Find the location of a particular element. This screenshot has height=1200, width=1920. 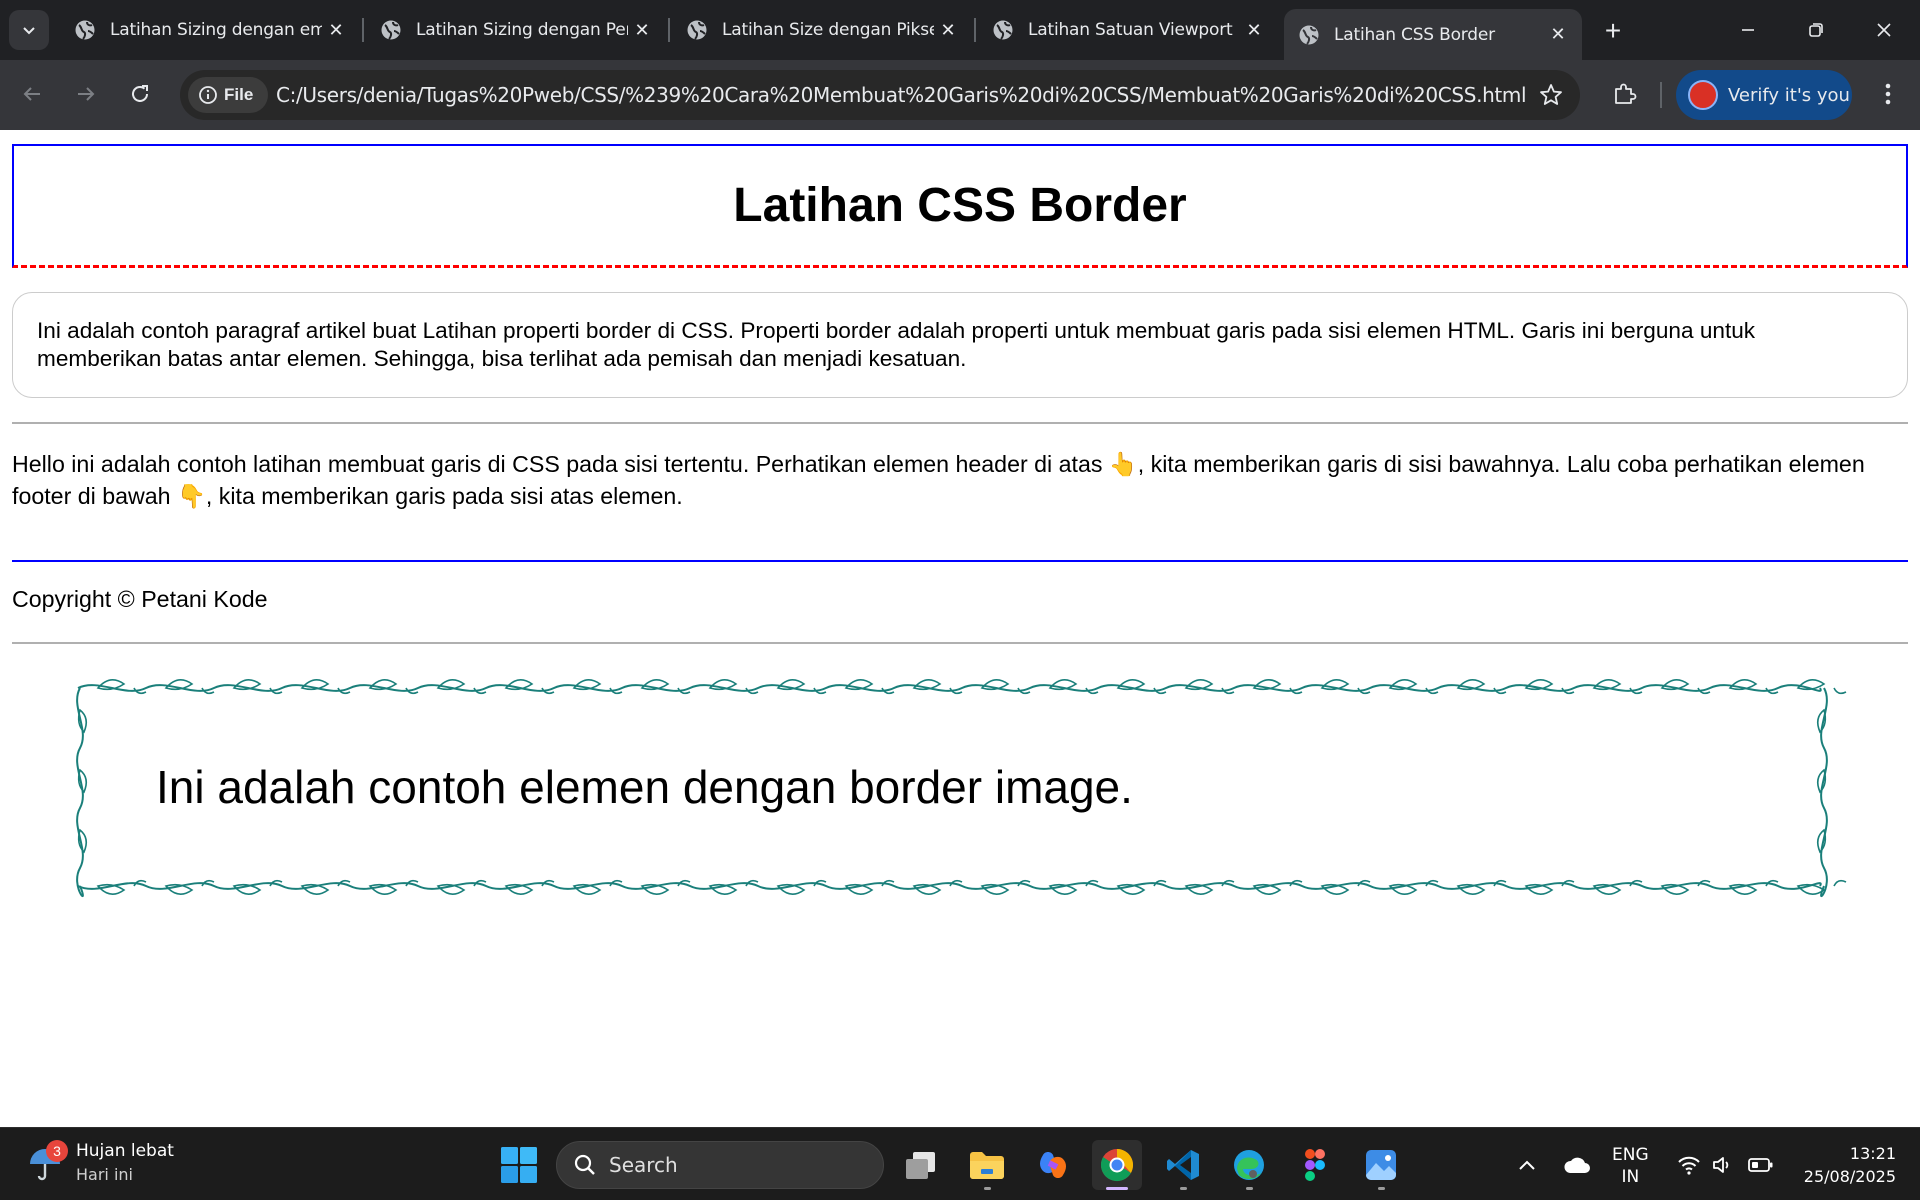

verify-profile-button: Verify it's you is located at coordinates (1764, 95).